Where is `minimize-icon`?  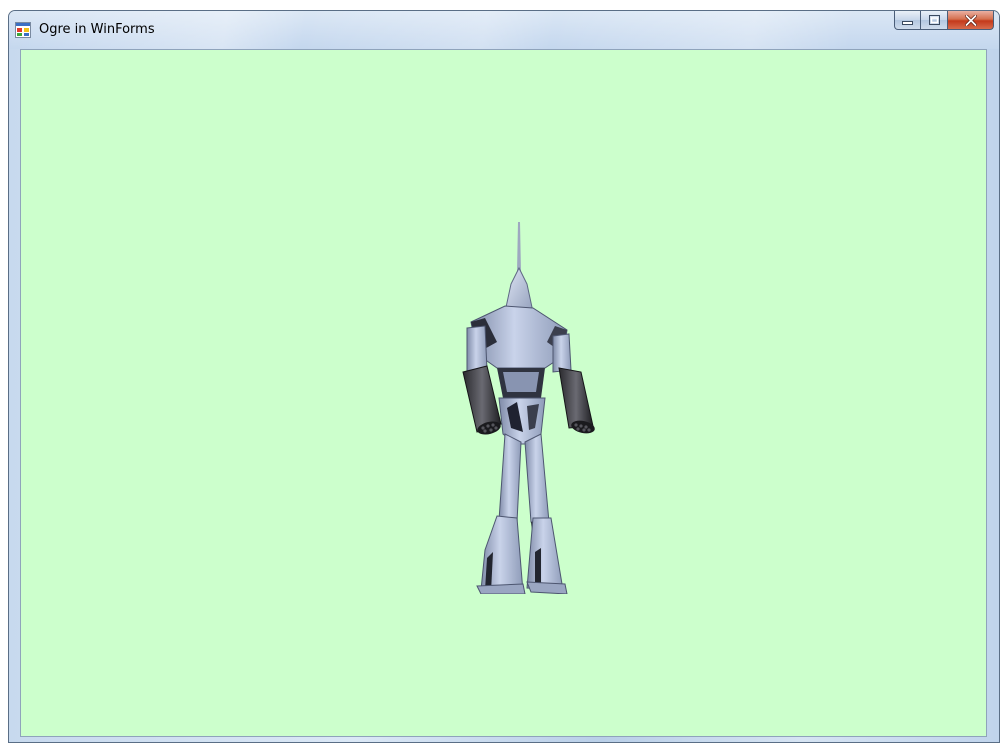 minimize-icon is located at coordinates (907, 22).